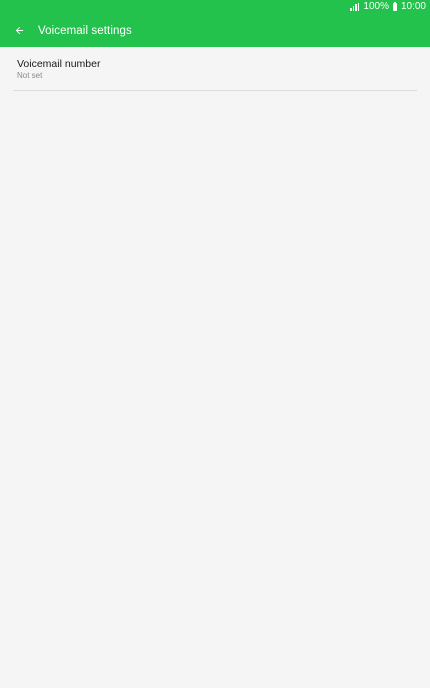 The height and width of the screenshot is (688, 430). Describe the element at coordinates (215, 30) in the screenshot. I see `app-bar: Voicemail settings` at that location.